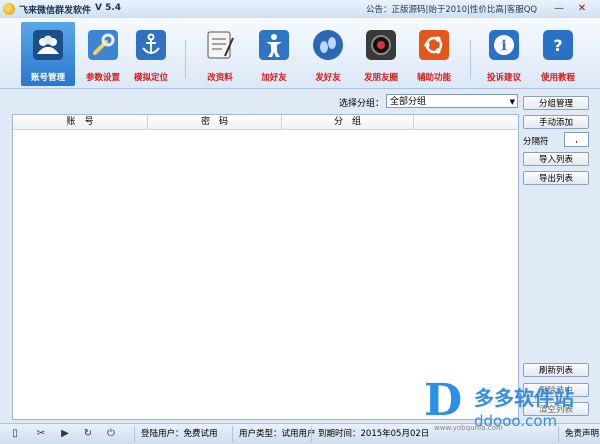  I want to click on import-list-button: 导入列表, so click(556, 159).